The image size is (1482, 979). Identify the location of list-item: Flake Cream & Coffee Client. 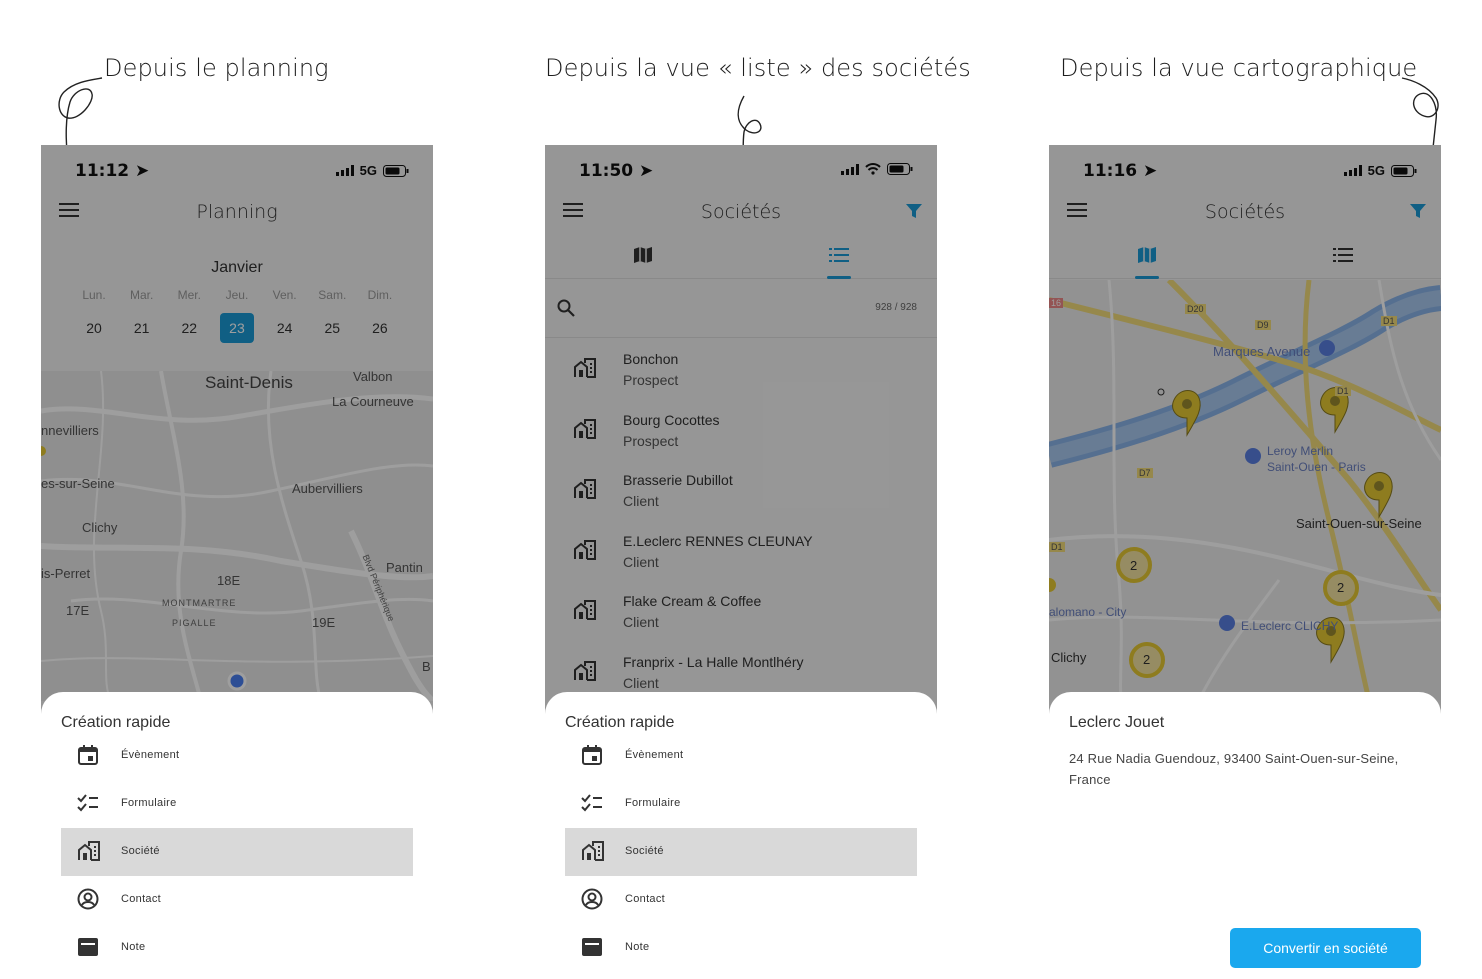
(741, 611).